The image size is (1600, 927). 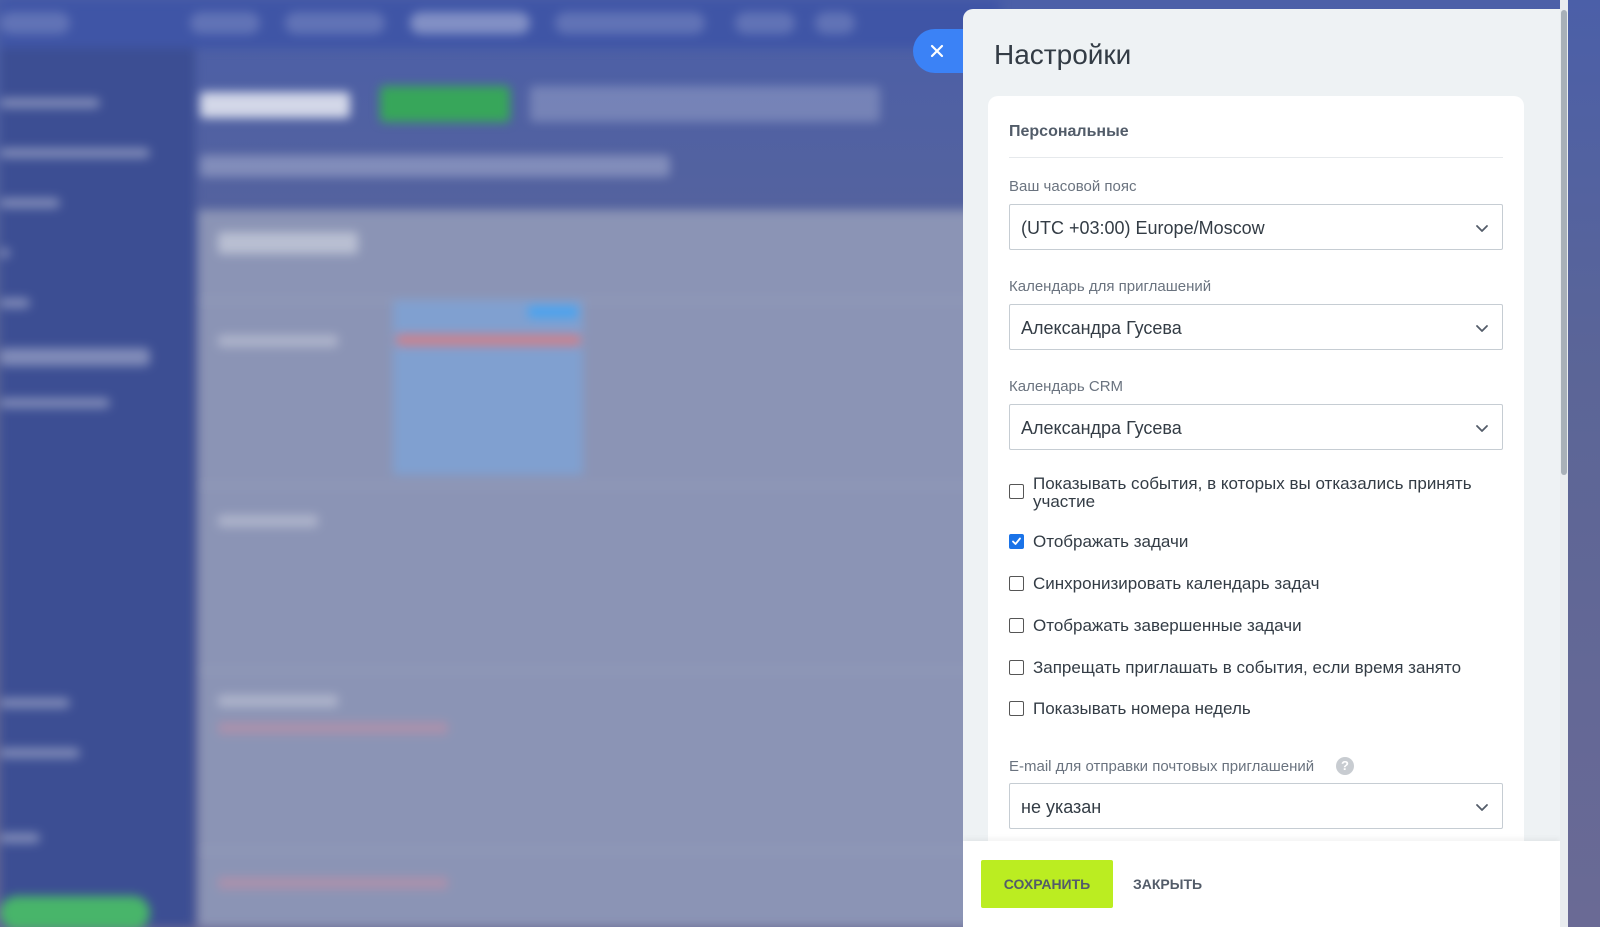 What do you see at coordinates (1261, 884) in the screenshot?
I see `panel-footer: СОХРАНИТЬ ЗАКРЫТЬ` at bounding box center [1261, 884].